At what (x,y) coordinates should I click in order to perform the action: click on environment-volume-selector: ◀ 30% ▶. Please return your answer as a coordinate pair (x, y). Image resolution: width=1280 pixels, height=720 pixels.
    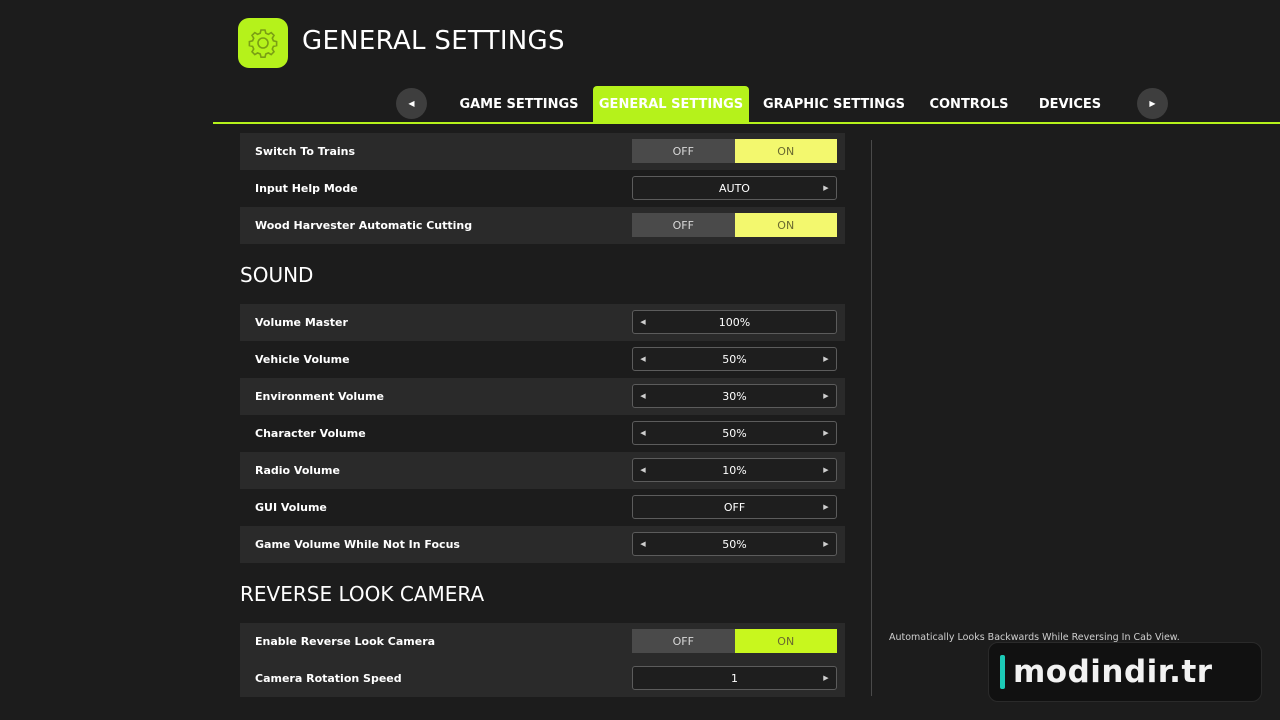
    Looking at the image, I should click on (734, 396).